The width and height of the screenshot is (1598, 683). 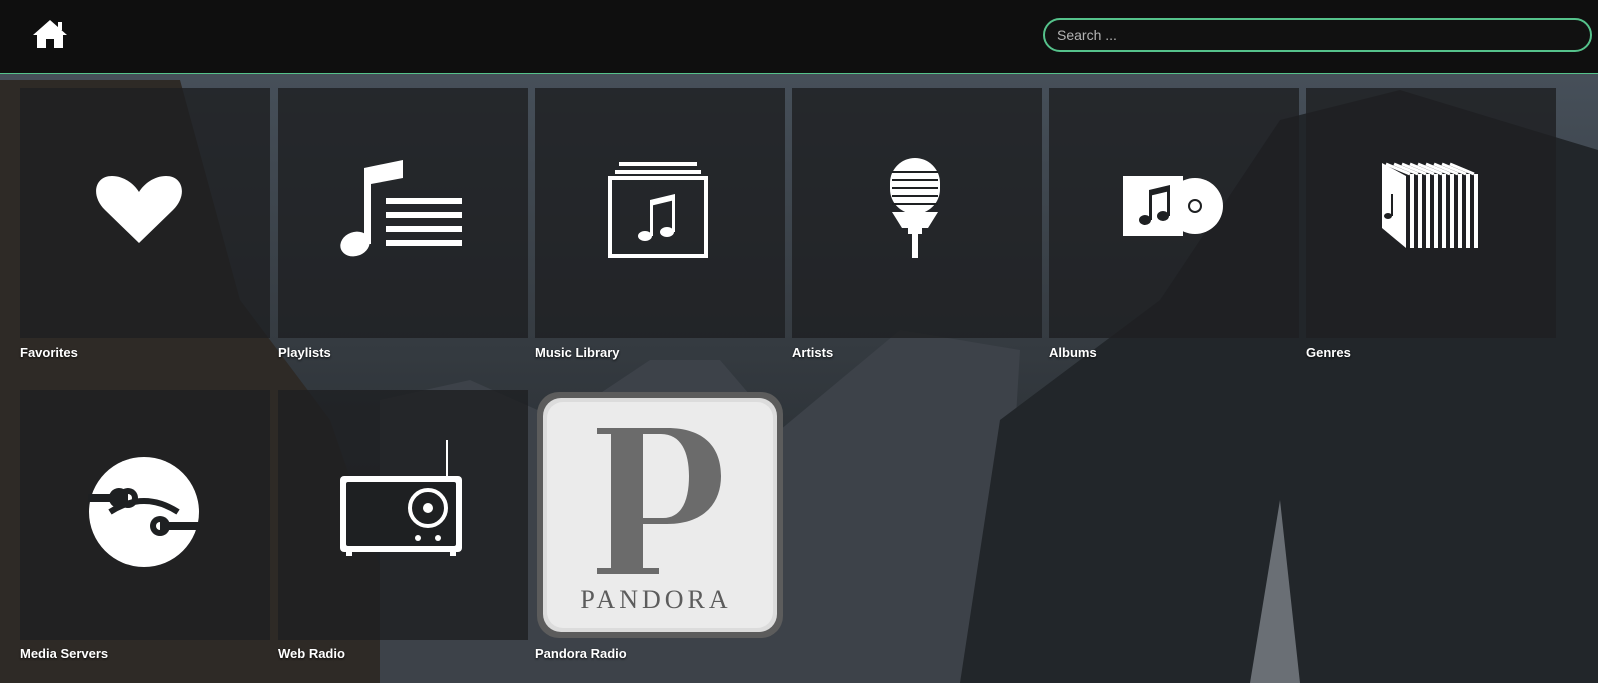 I want to click on tile-label: Genres, so click(x=1328, y=352).